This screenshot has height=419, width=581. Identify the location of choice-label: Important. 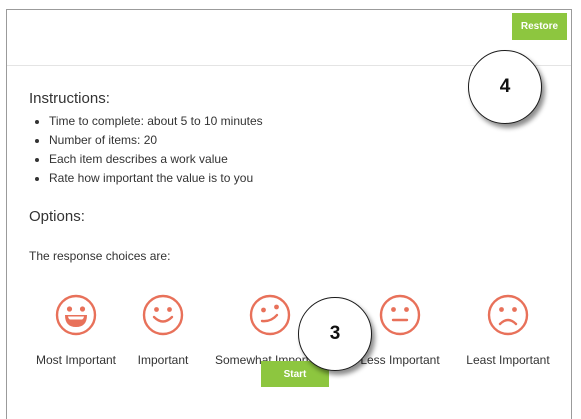
(163, 360).